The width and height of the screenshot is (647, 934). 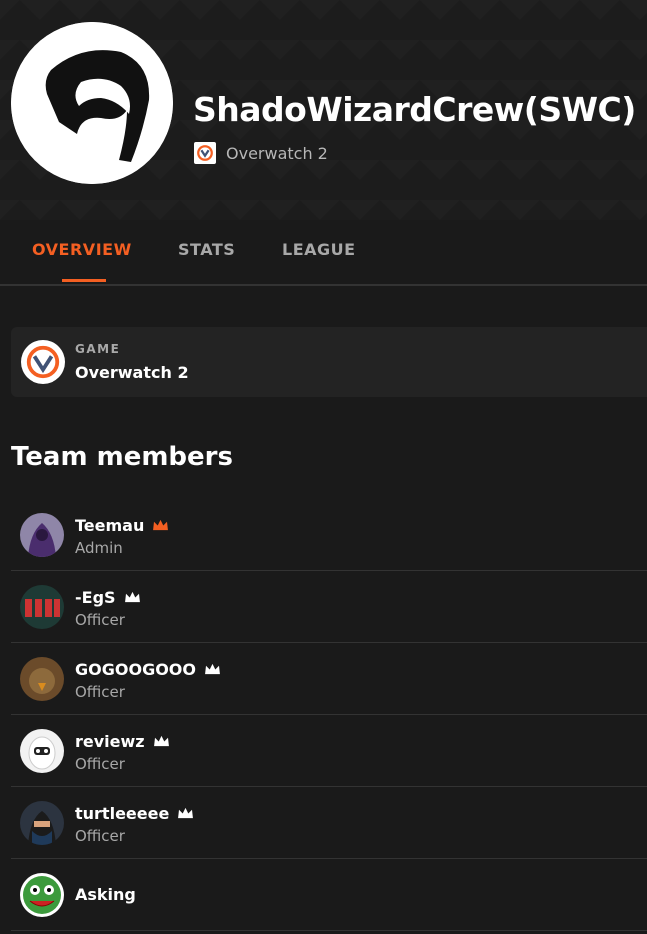 What do you see at coordinates (329, 895) in the screenshot?
I see `member-row: Asking` at bounding box center [329, 895].